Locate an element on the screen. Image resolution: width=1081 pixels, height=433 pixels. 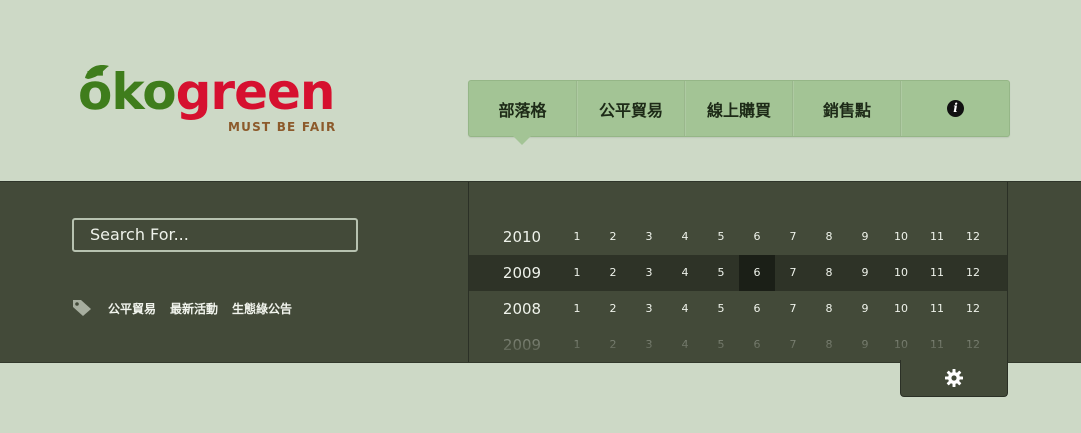
archive-row-2009: 2009123456789101112 is located at coordinates (738, 273).